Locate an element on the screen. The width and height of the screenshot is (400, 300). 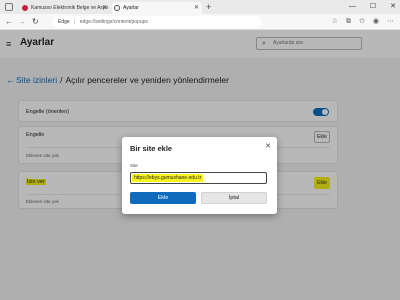
url-field: Edge | edge://settings/content/popups is located at coordinates (157, 22).